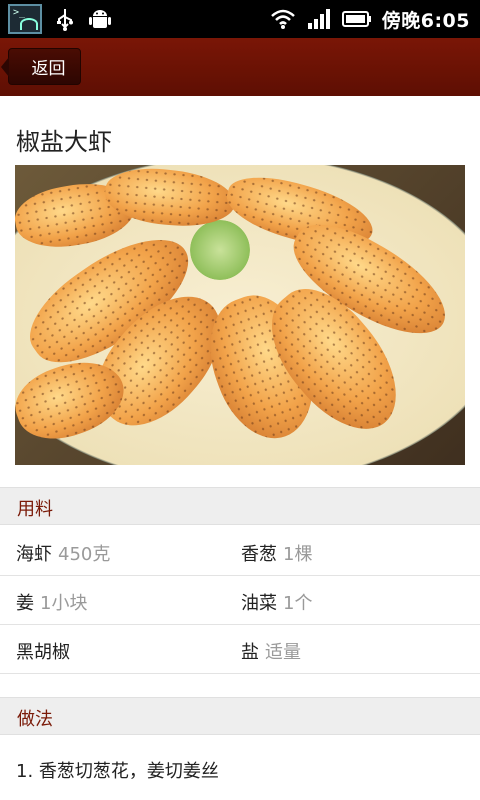  Describe the element at coordinates (283, 652) in the screenshot. I see `ingredient-qty: 适量` at that location.